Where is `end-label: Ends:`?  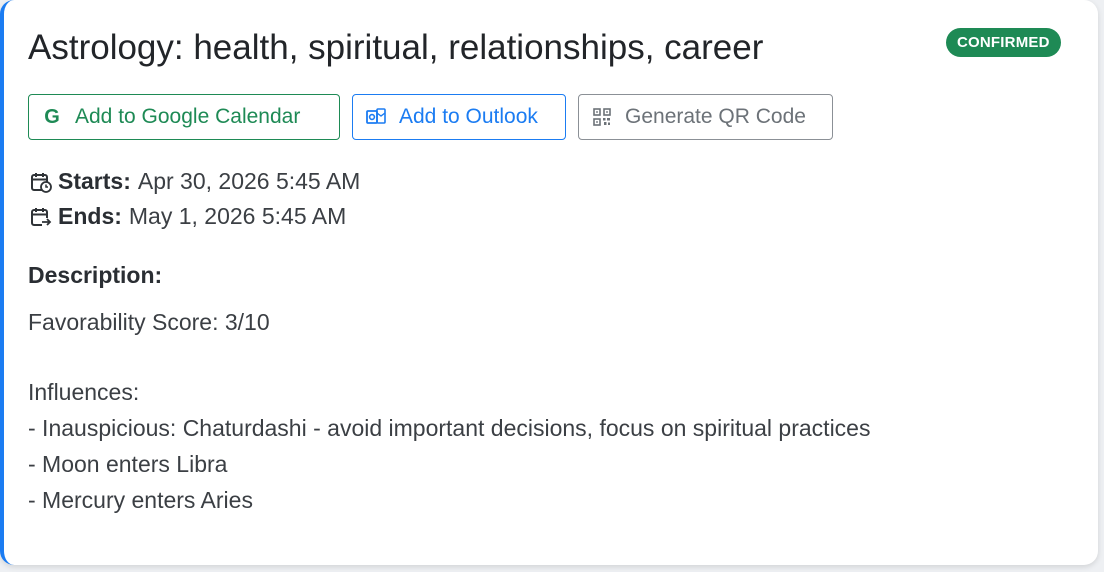 end-label: Ends: is located at coordinates (90, 216).